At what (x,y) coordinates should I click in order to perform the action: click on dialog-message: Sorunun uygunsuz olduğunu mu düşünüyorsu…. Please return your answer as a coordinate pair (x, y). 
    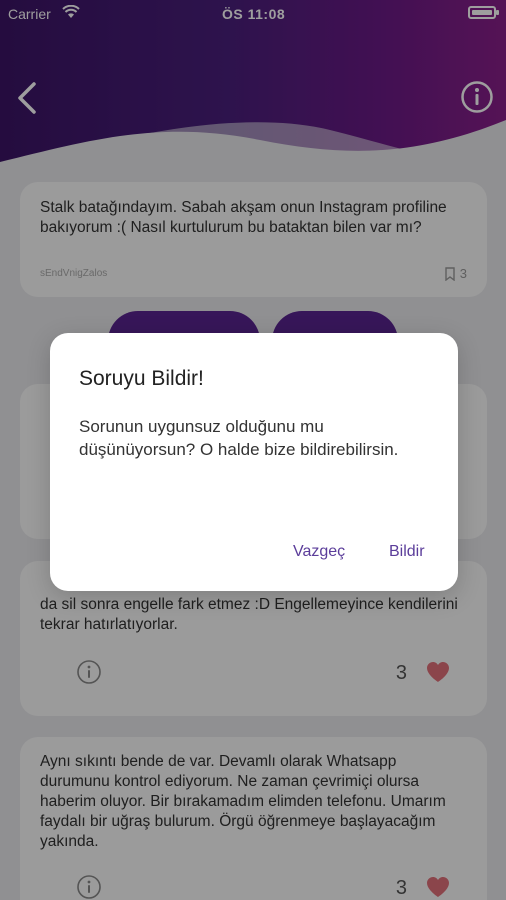
    Looking at the image, I should click on (239, 438).